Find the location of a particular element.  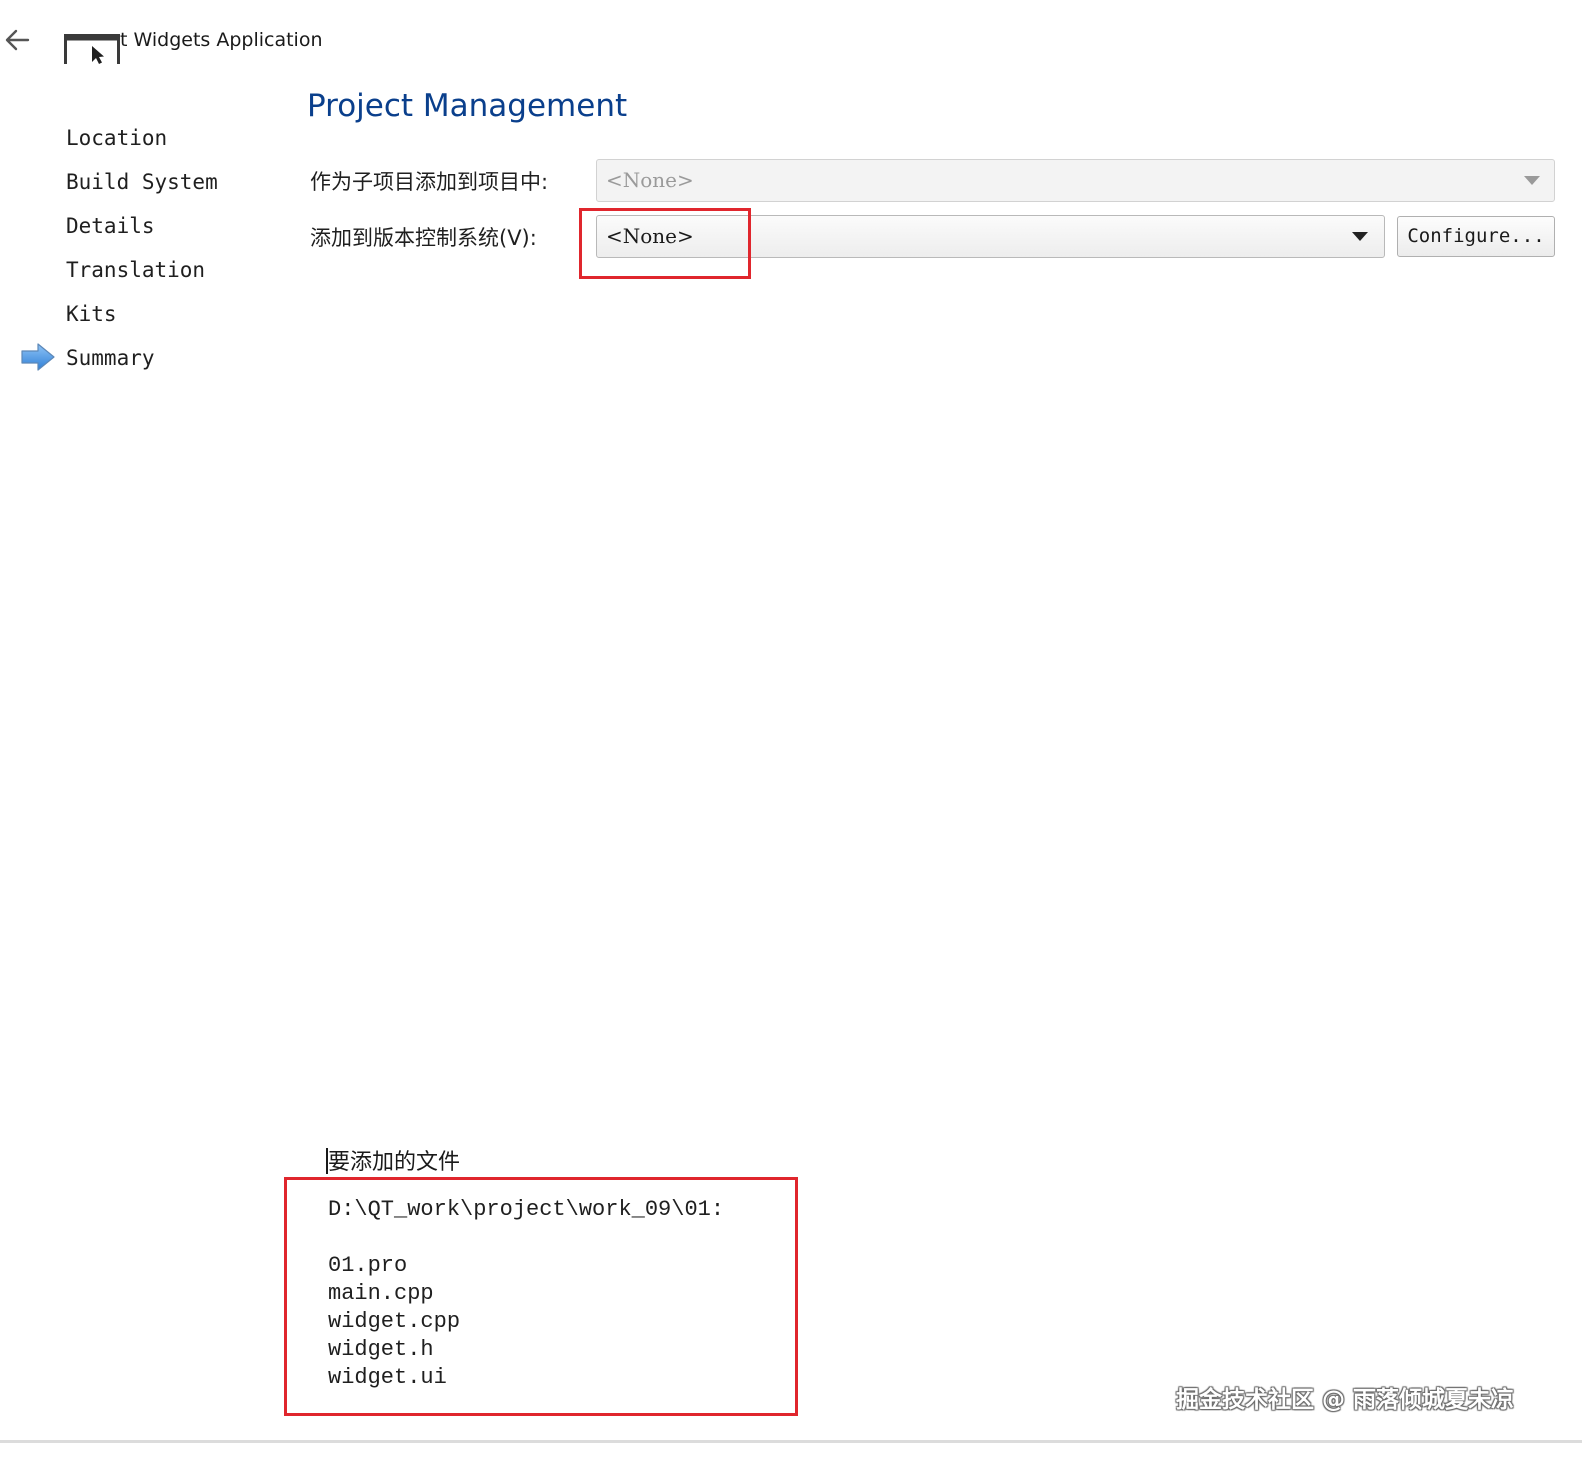

step-summary: Summary is located at coordinates (135, 360).